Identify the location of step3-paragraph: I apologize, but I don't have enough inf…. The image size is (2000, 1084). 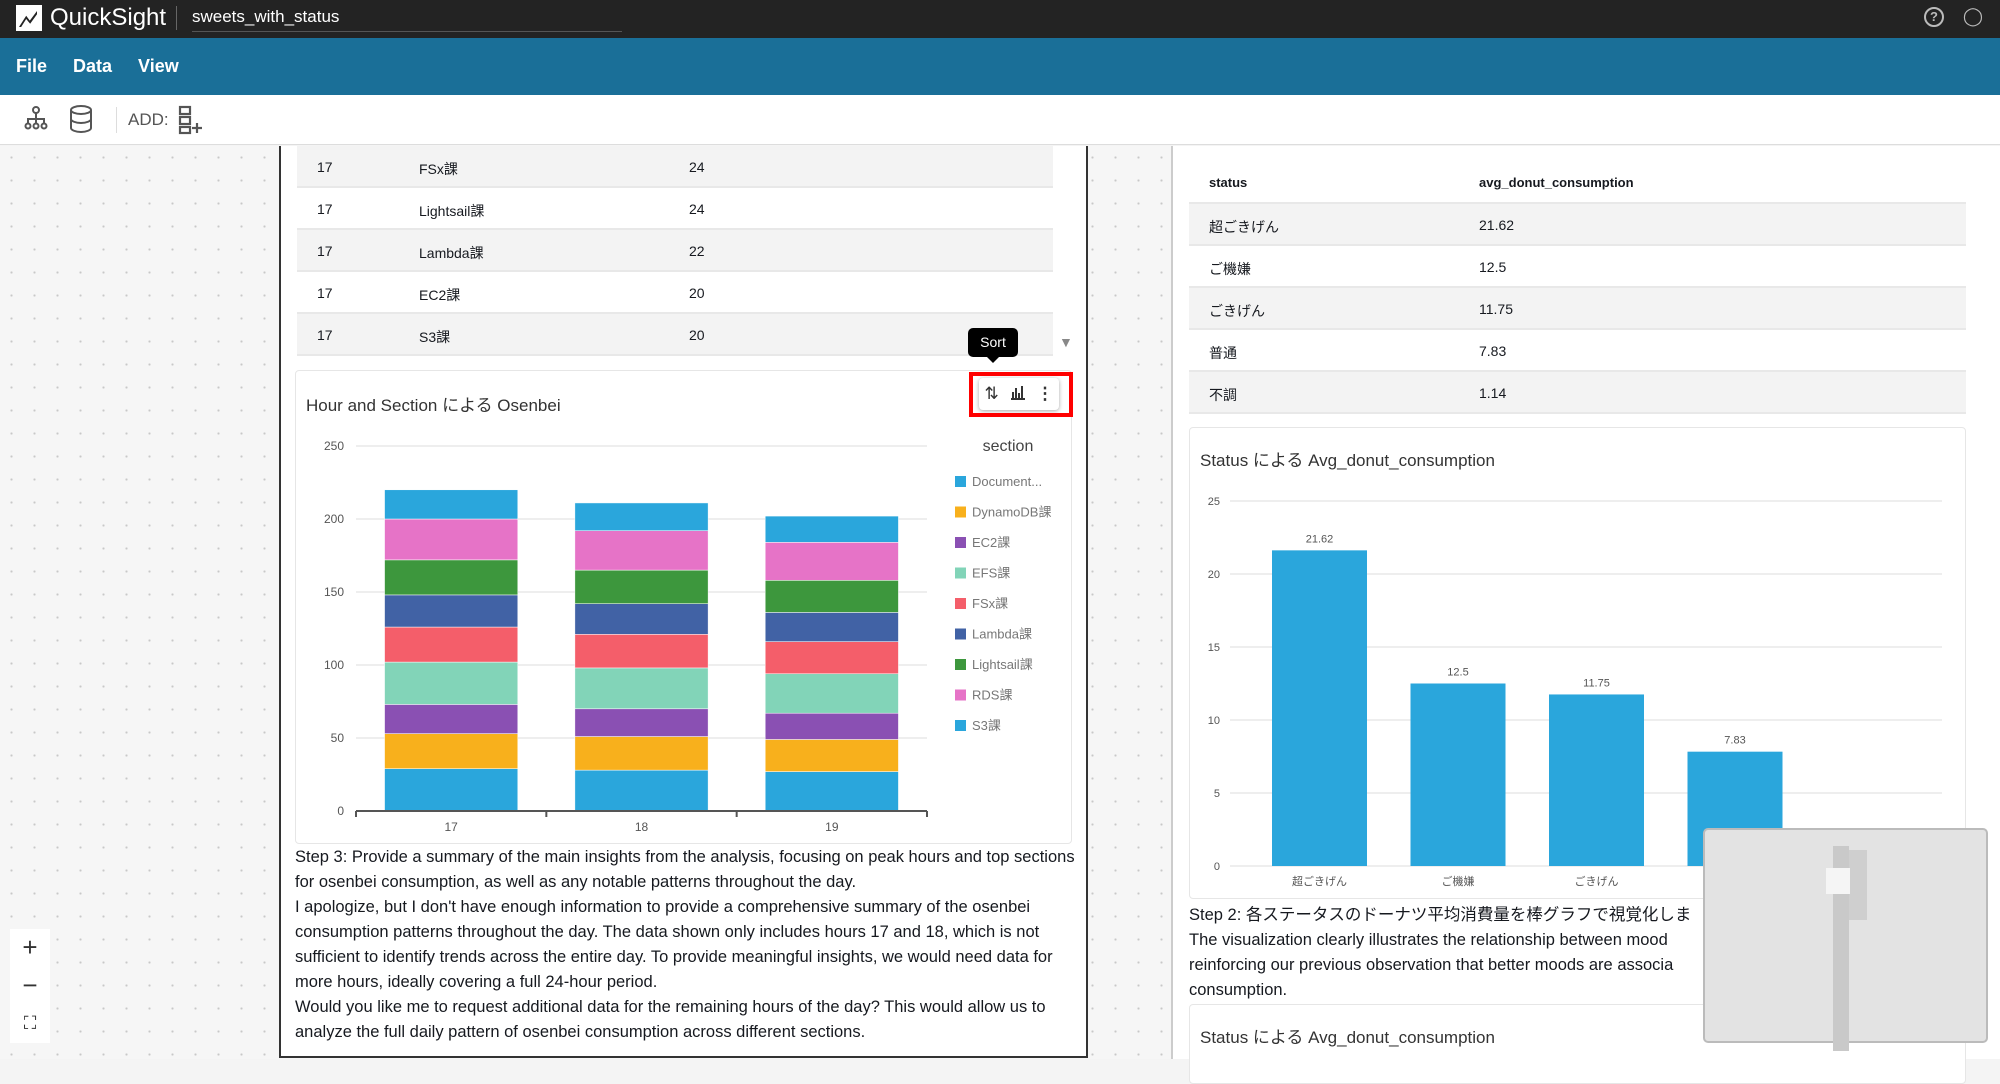
(674, 944).